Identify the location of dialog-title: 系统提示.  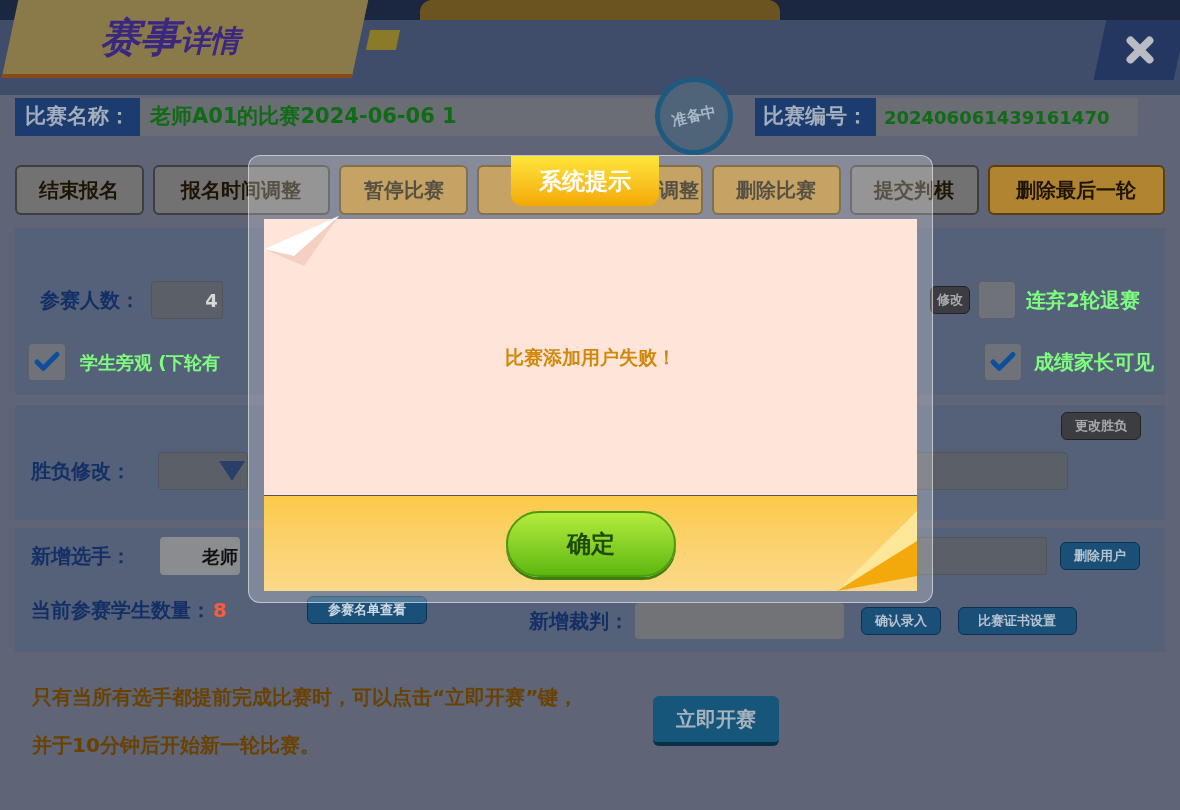
(585, 181).